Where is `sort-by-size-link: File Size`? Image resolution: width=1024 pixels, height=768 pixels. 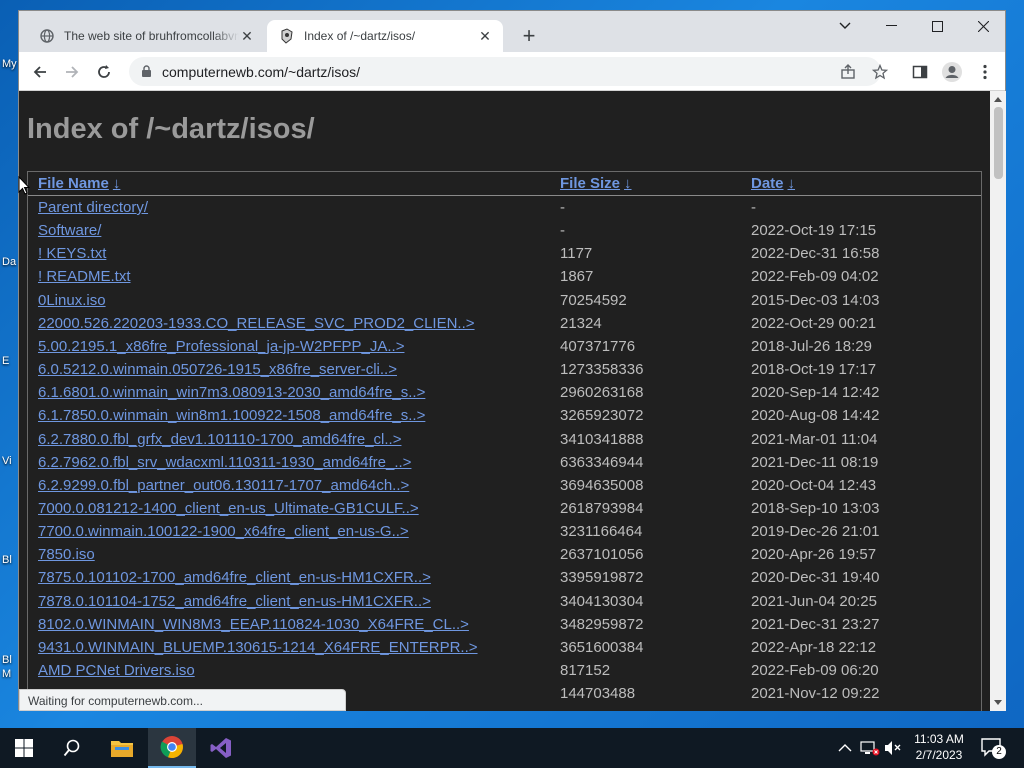
sort-by-size-link: File Size is located at coordinates (590, 183).